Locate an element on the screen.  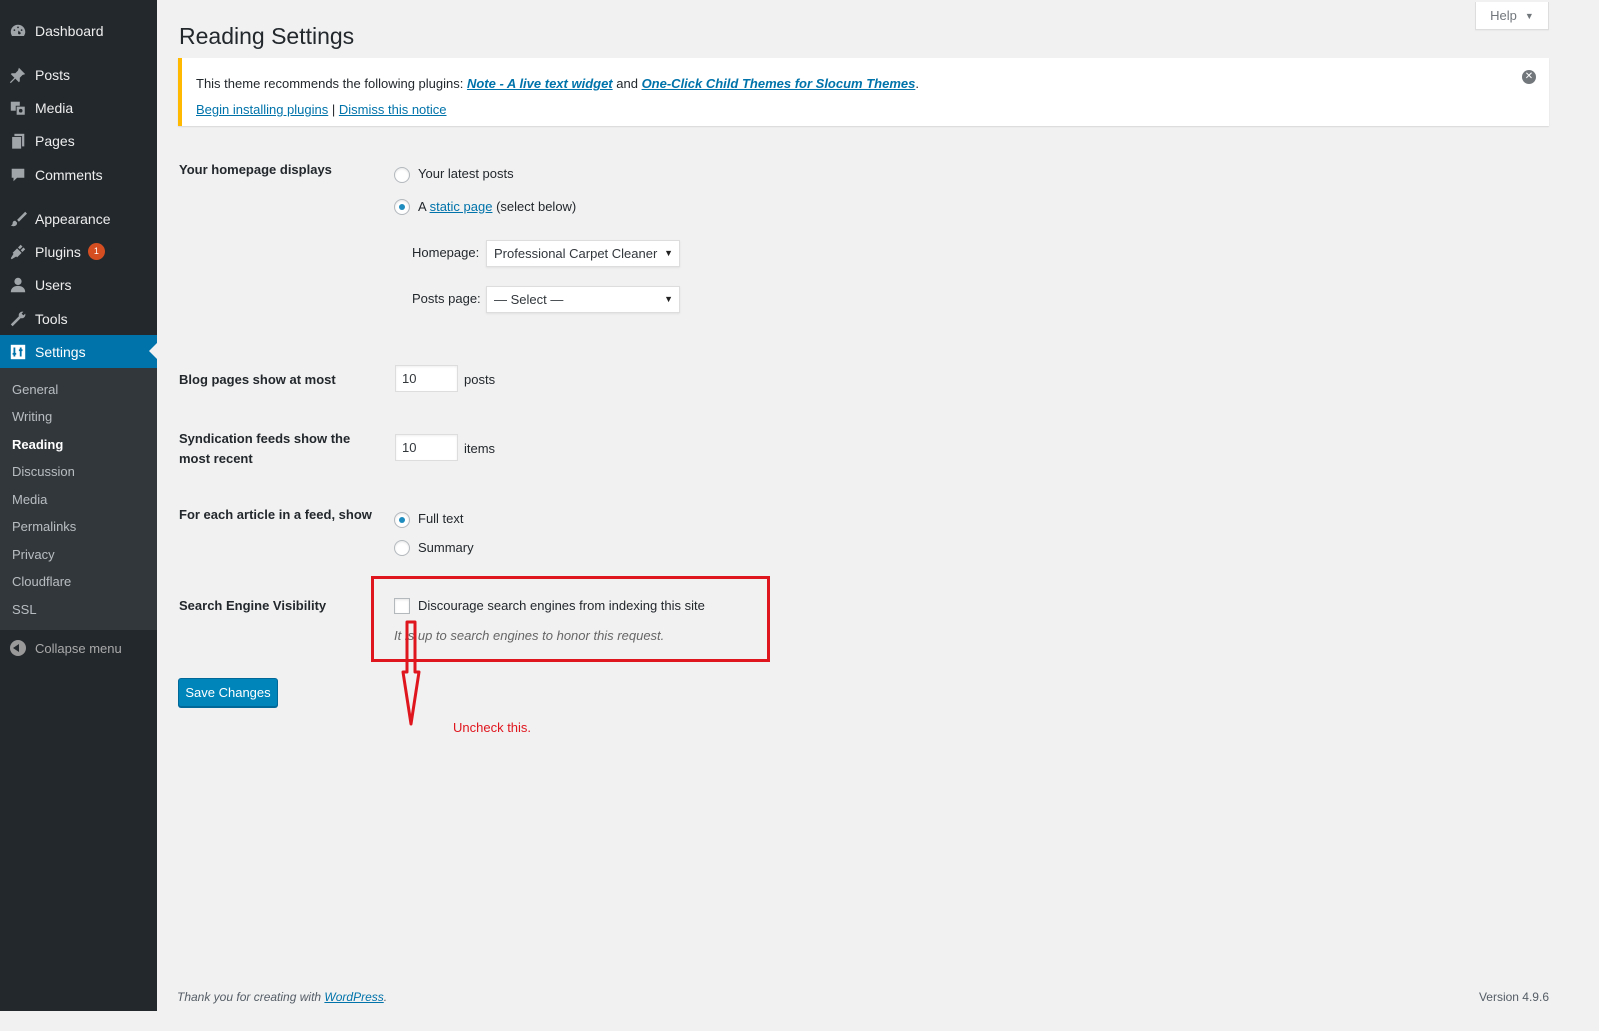
wrench-icon is located at coordinates (18, 319).